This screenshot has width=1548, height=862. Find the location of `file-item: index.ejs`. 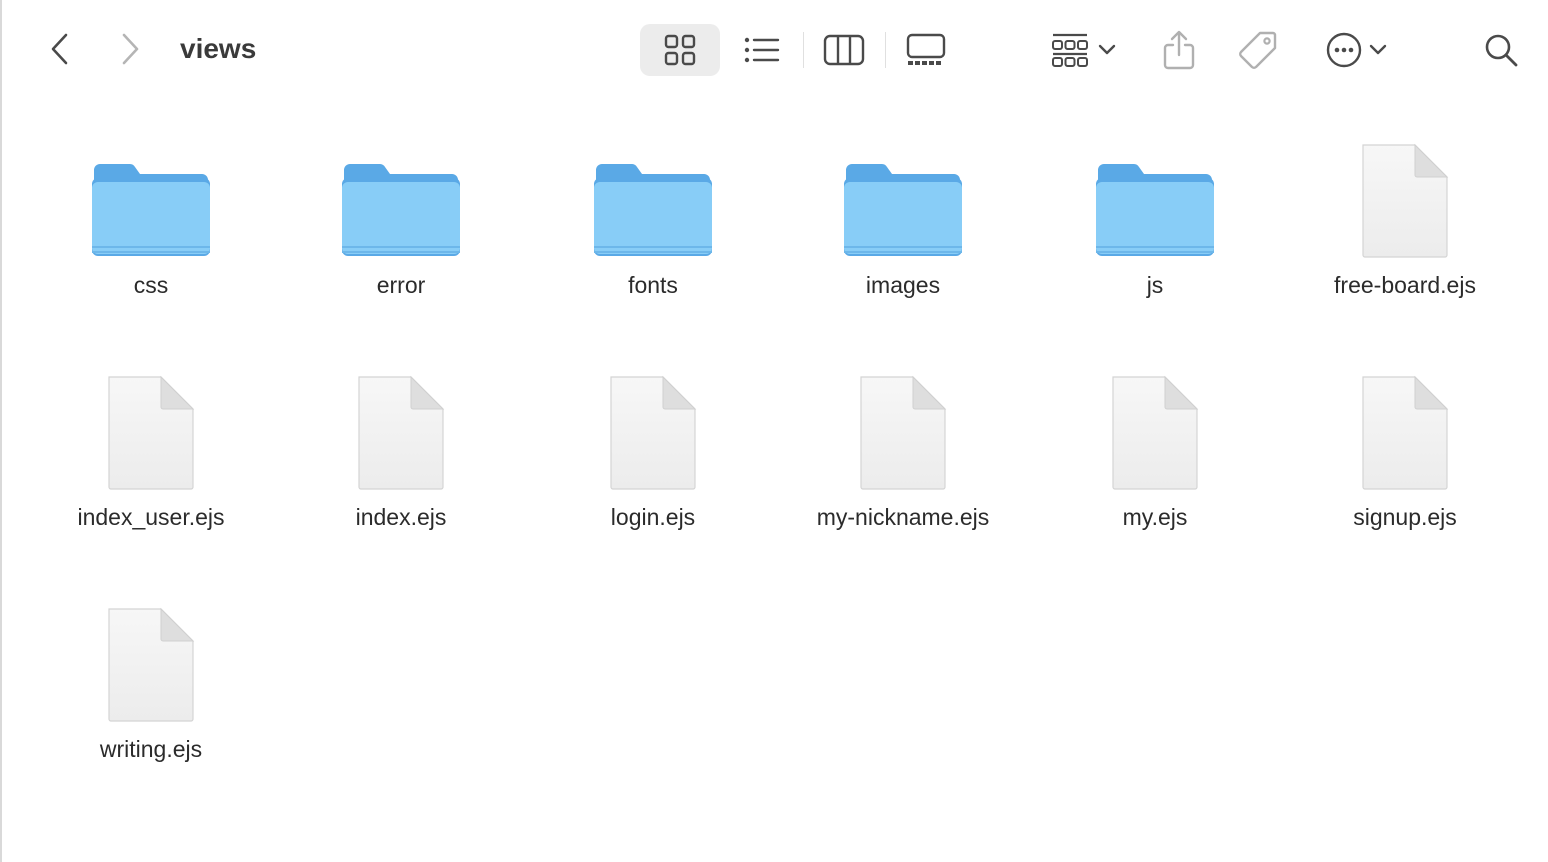

file-item: index.ejs is located at coordinates (401, 462).